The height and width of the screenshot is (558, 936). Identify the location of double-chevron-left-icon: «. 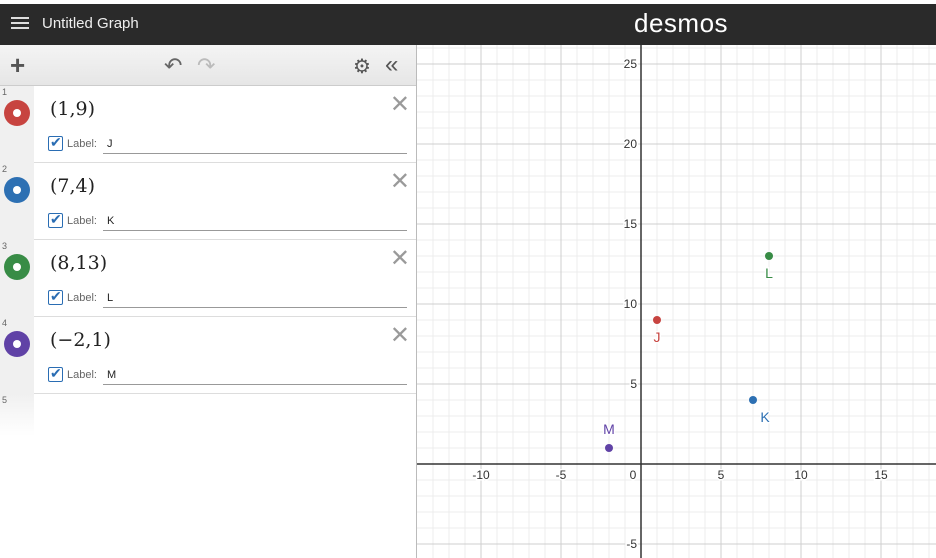
(392, 65).